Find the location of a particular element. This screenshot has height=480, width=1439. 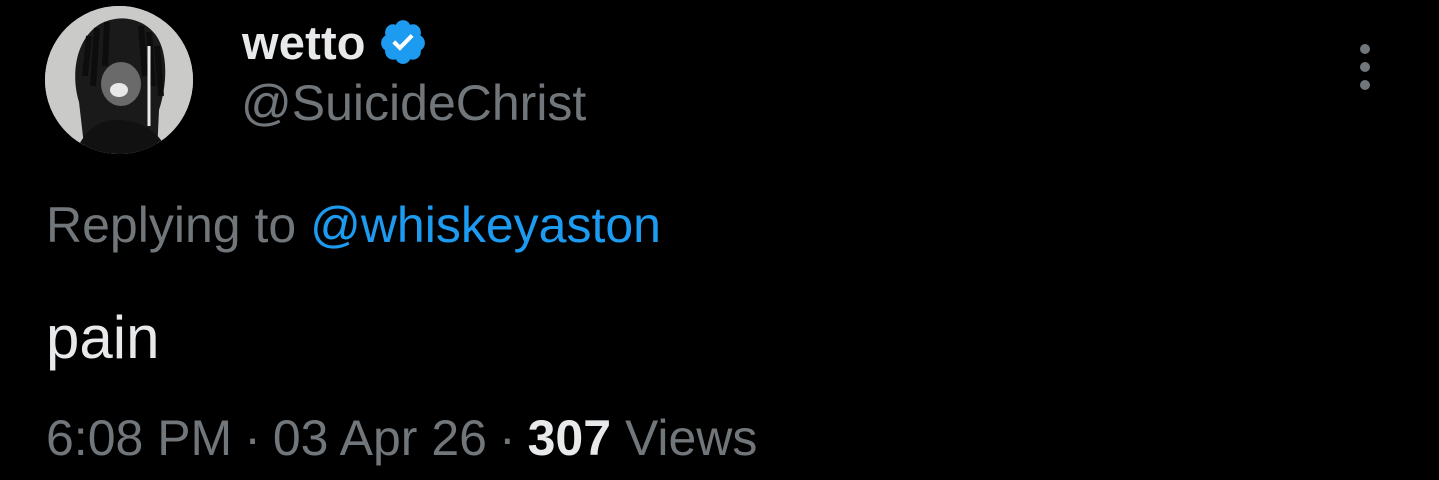

avatar is located at coordinates (119, 80).